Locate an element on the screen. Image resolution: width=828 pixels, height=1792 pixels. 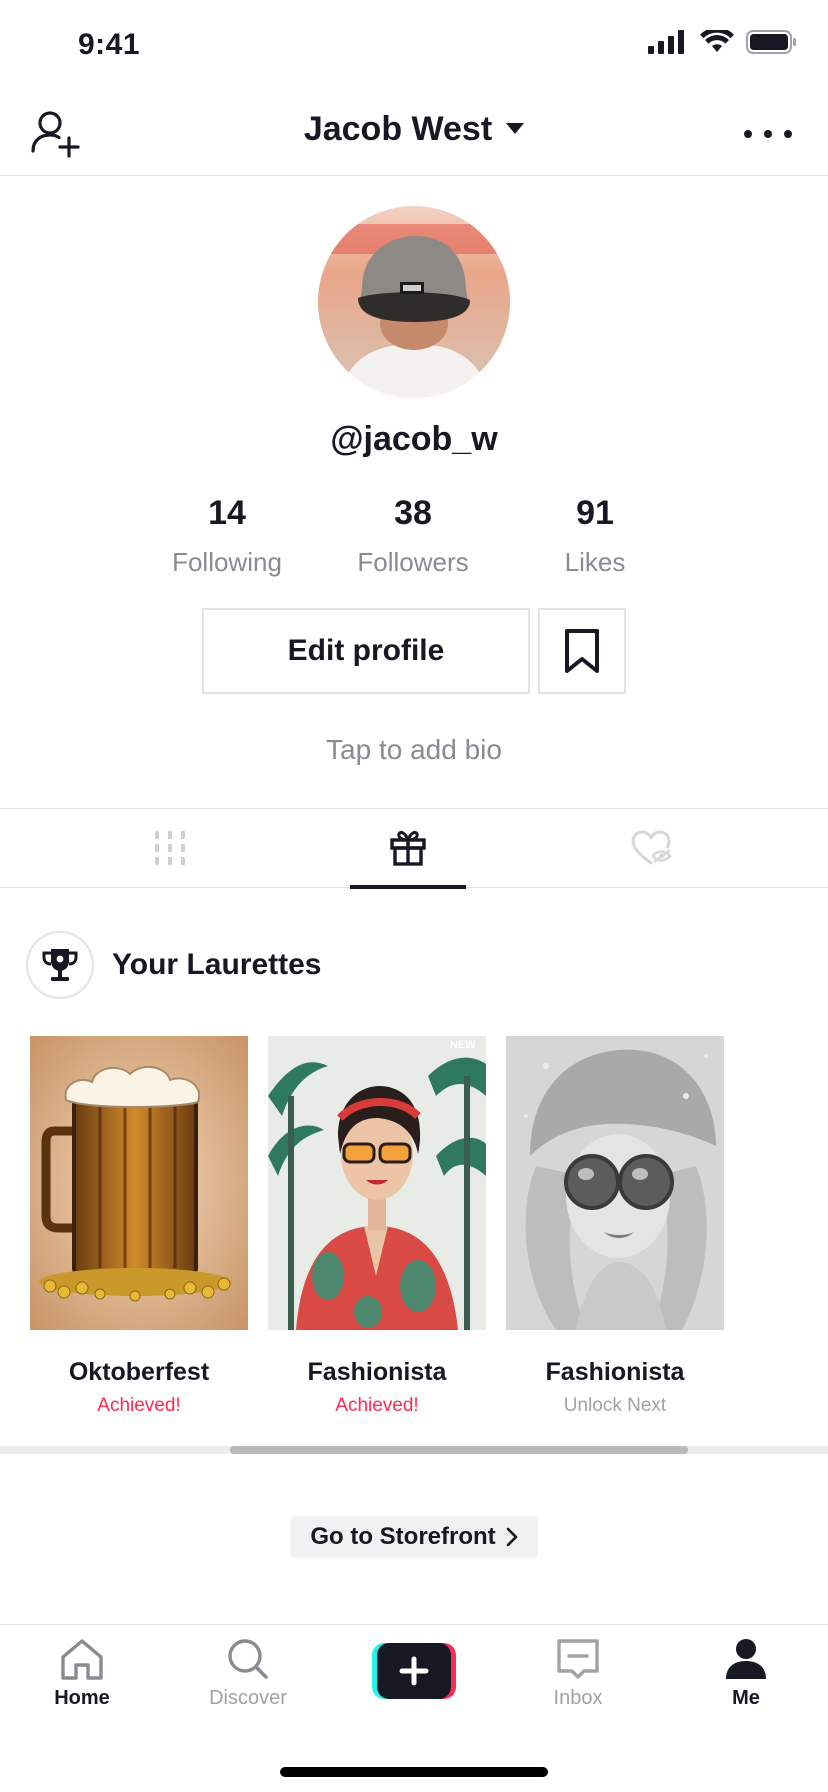
stat-value: 38 is located at coordinates (413, 513).